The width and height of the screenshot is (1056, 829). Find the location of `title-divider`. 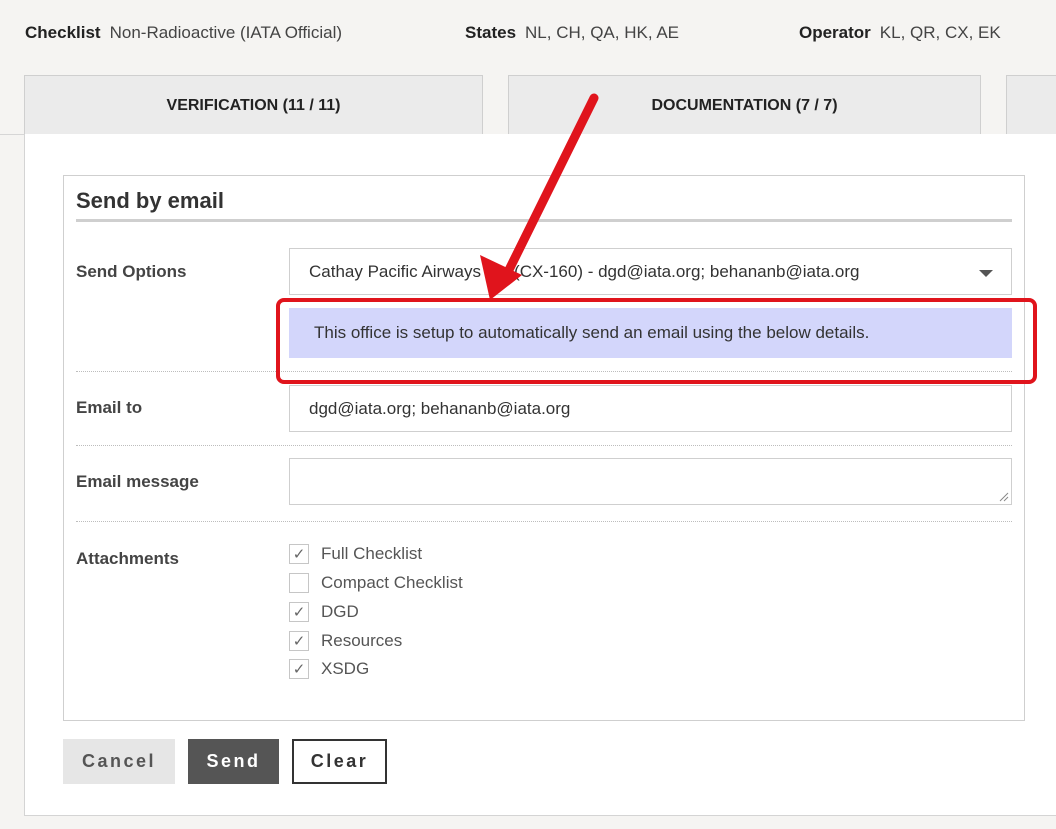

title-divider is located at coordinates (544, 220).